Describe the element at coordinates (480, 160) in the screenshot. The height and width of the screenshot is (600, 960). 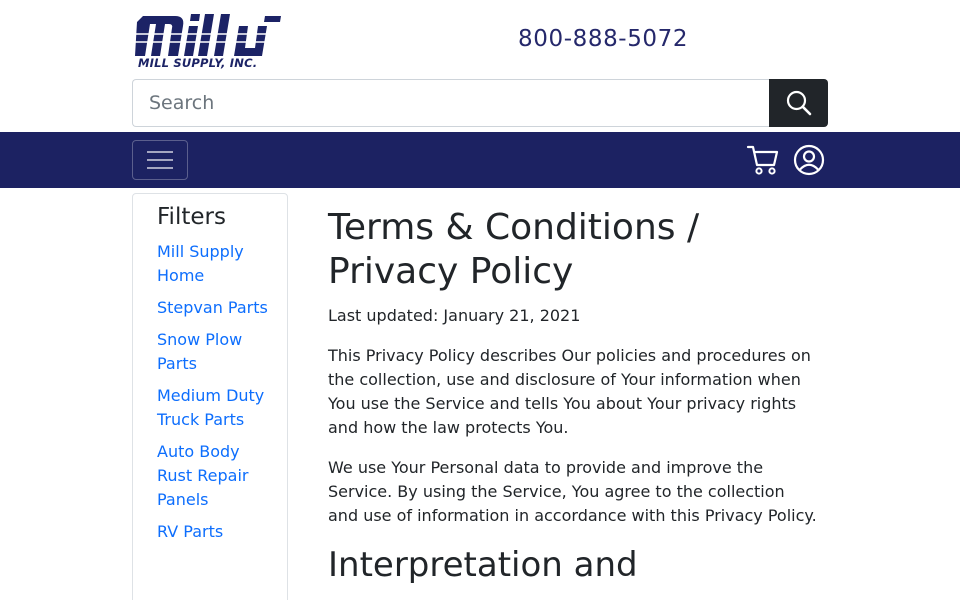
I see `navbar` at that location.